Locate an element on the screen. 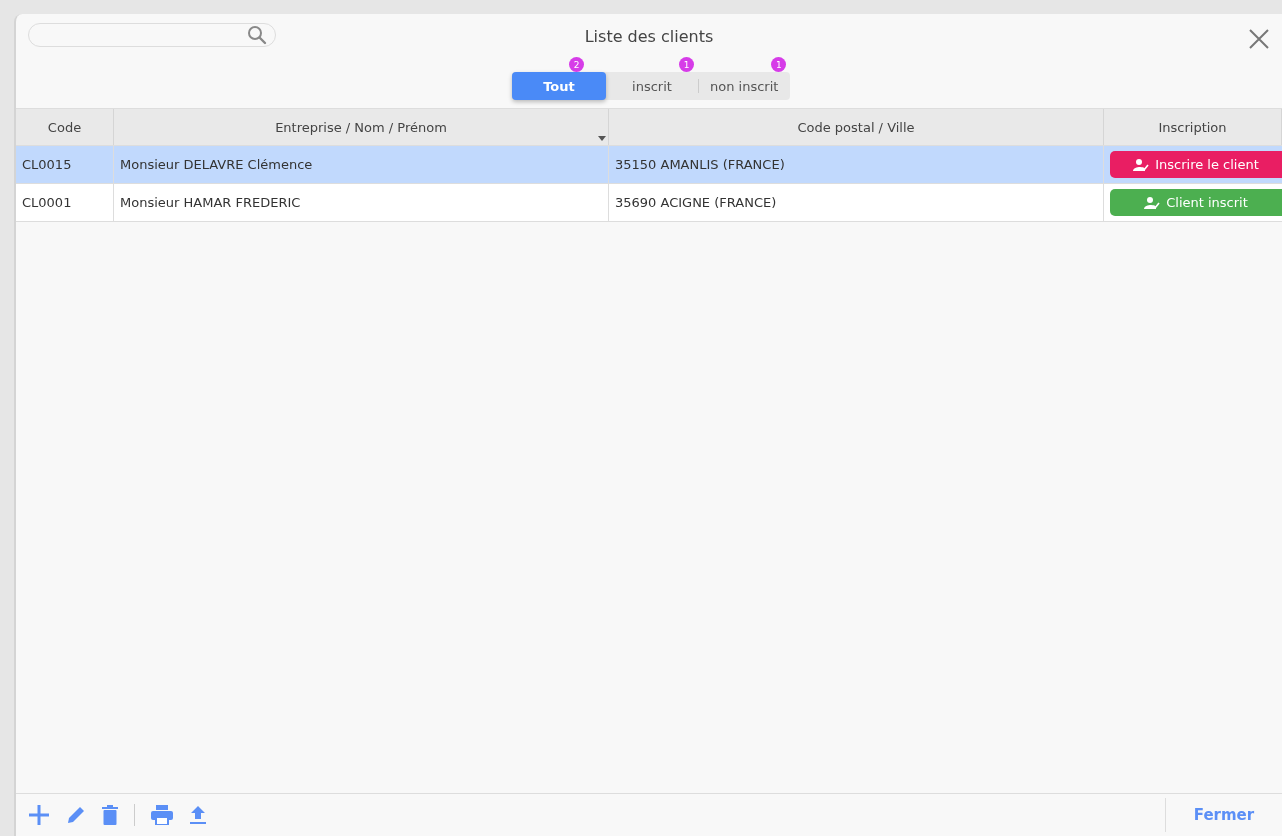 The image size is (1282, 836). table-cell: Monsieur HAMAR FREDERIC is located at coordinates (361, 202).